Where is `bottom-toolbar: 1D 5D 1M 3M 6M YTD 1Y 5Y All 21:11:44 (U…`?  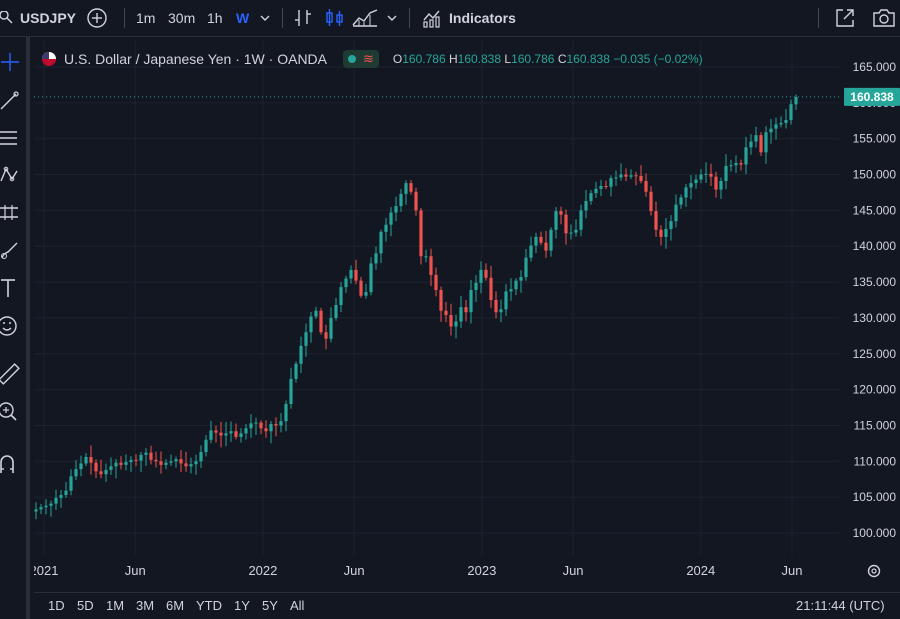
bottom-toolbar: 1D 5D 1M 3M 6M YTD 1Y 5Y All 21:11:44 (U… is located at coordinates (467, 605).